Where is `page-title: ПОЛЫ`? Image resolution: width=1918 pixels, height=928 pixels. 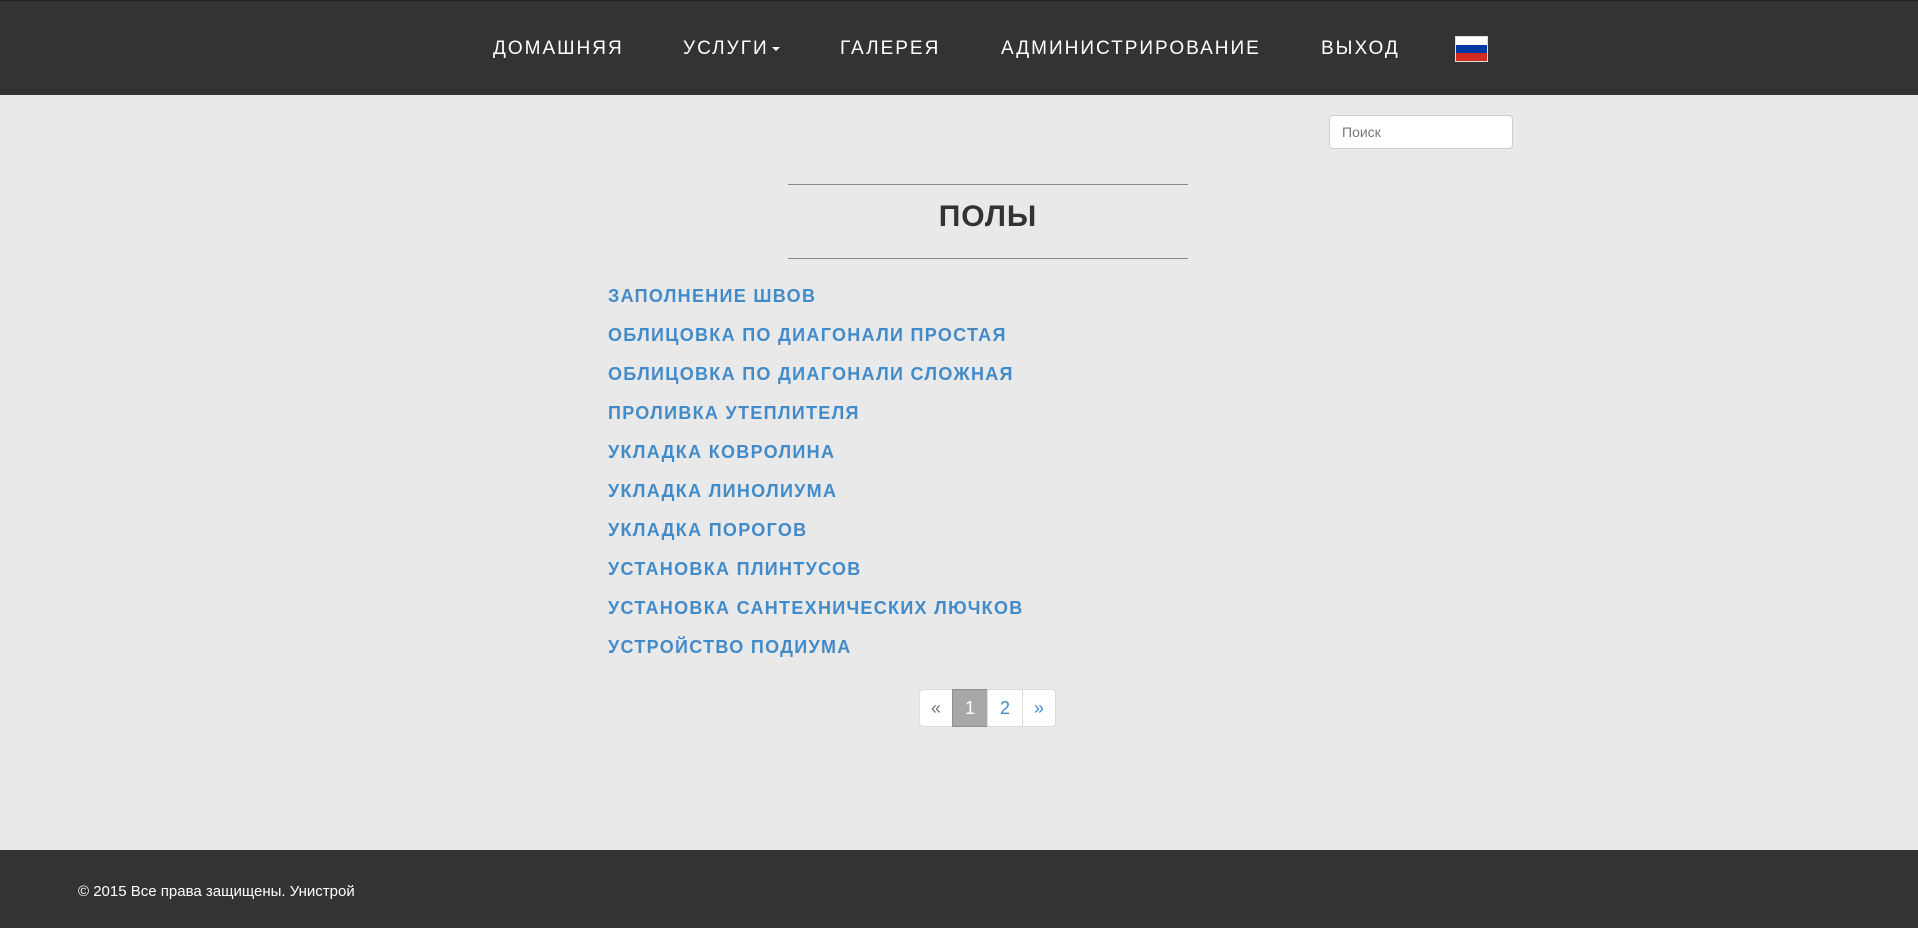
page-title: ПОЛЫ is located at coordinates (988, 216).